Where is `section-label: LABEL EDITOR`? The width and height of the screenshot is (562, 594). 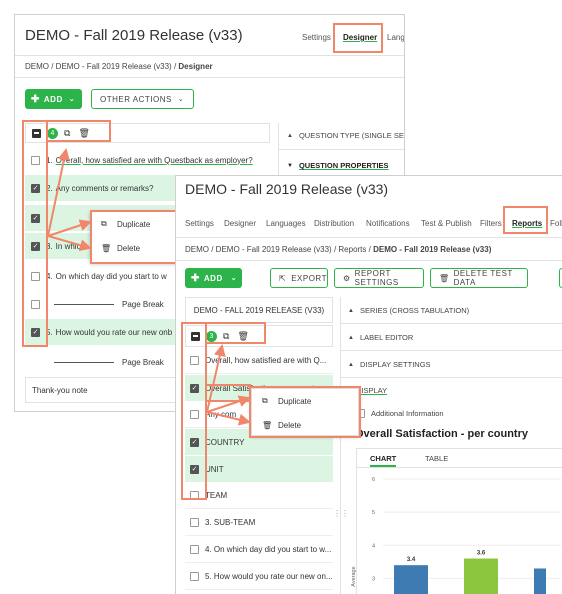
section-label: LABEL EDITOR is located at coordinates (386, 337).